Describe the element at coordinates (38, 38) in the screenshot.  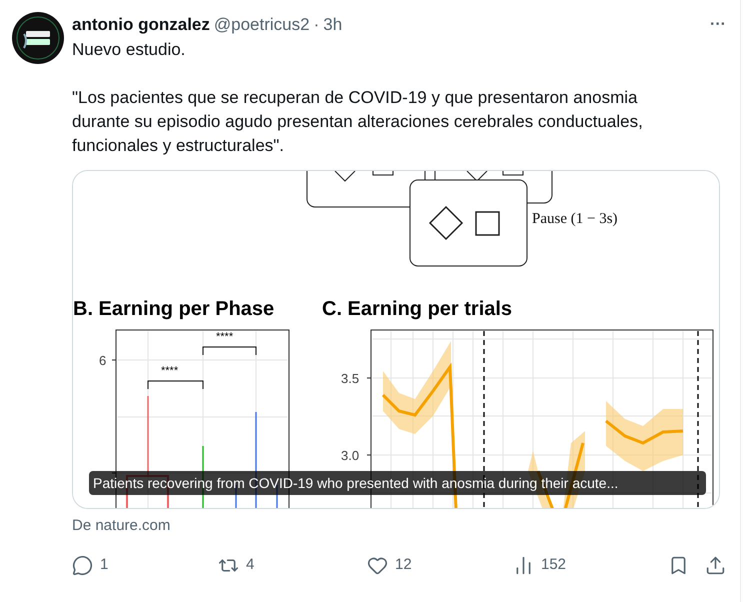
I see `avatar` at that location.